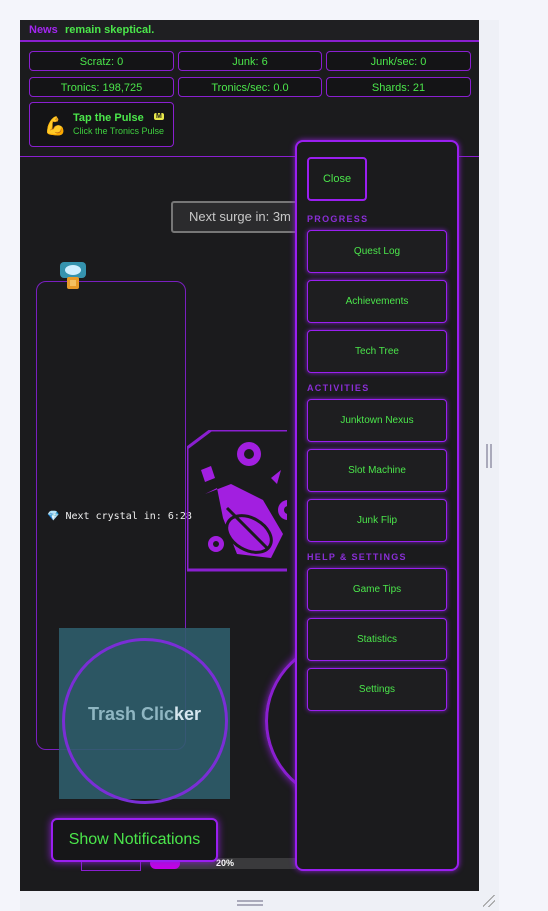 This screenshot has height=911, width=548. What do you see at coordinates (53, 516) in the screenshot?
I see `crystal-icon: 💎` at bounding box center [53, 516].